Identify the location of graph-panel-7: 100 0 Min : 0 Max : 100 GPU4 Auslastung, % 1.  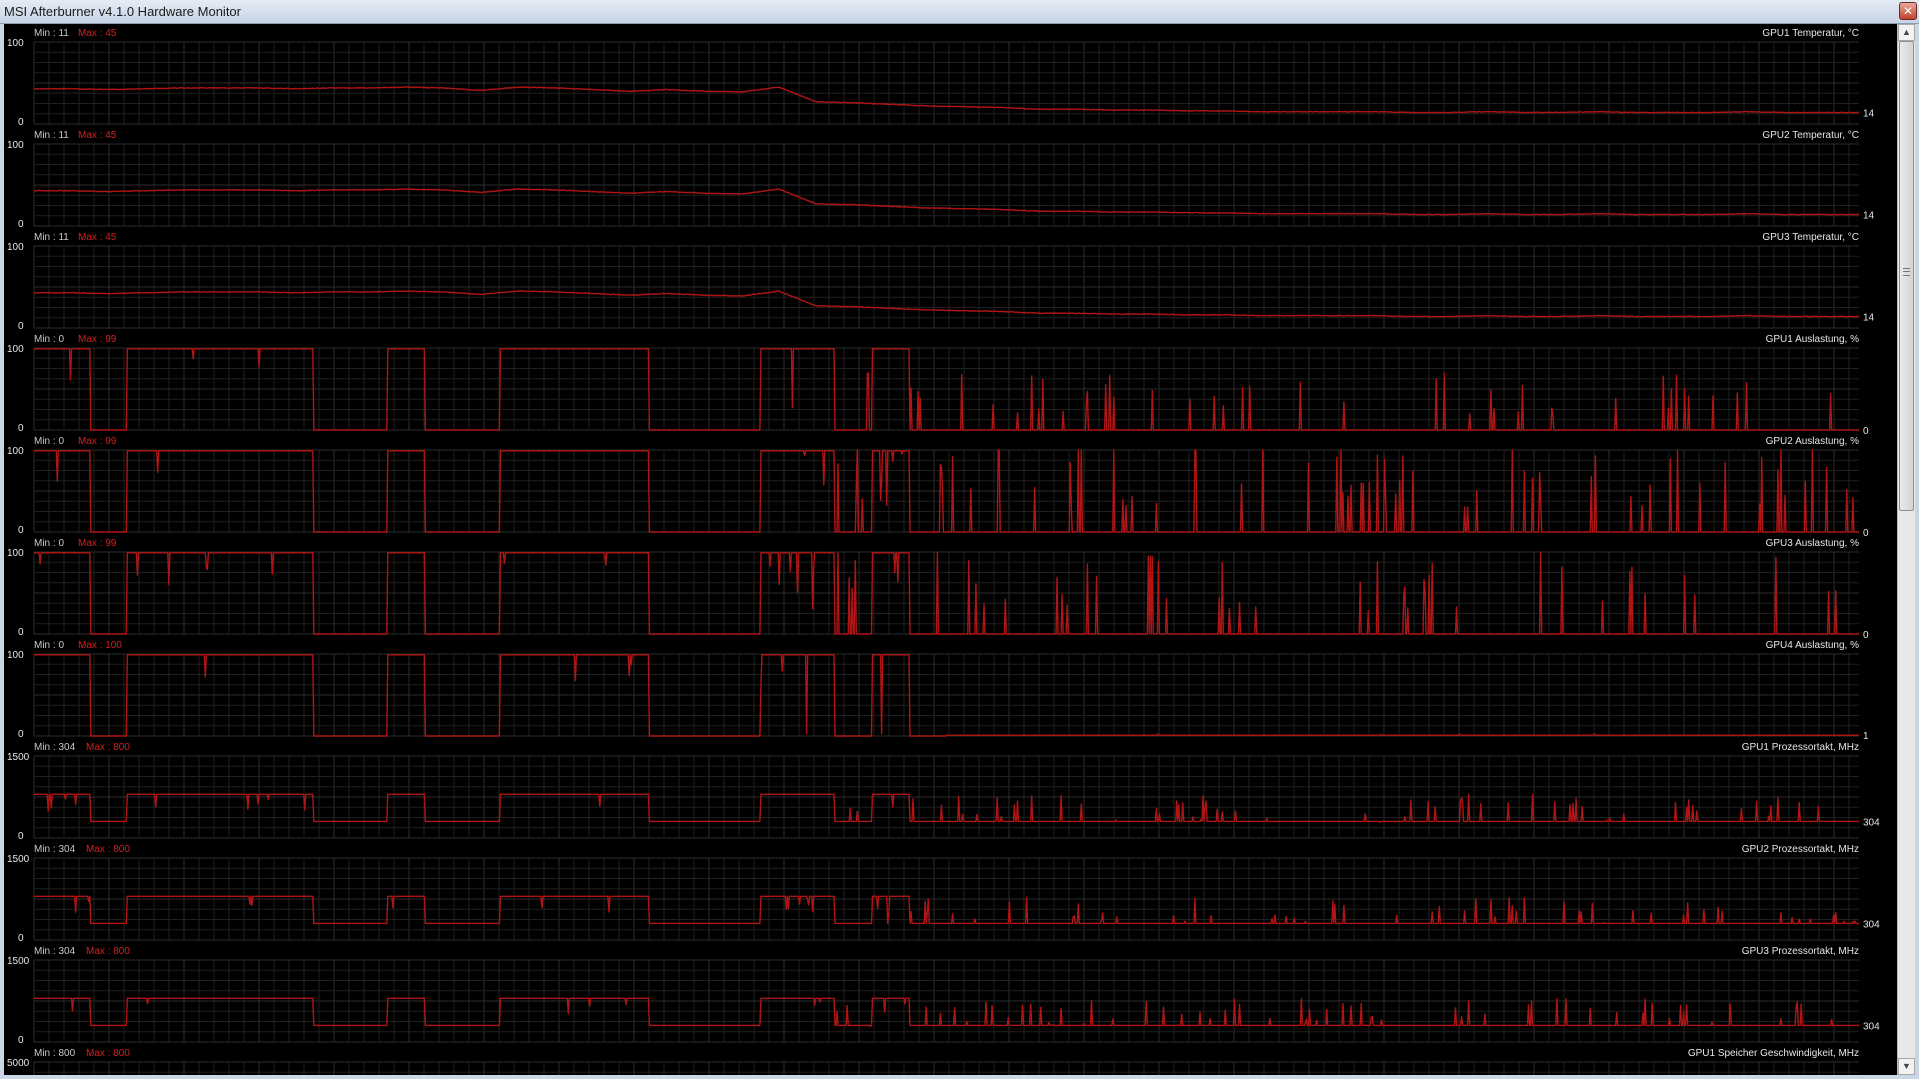
(938, 691).